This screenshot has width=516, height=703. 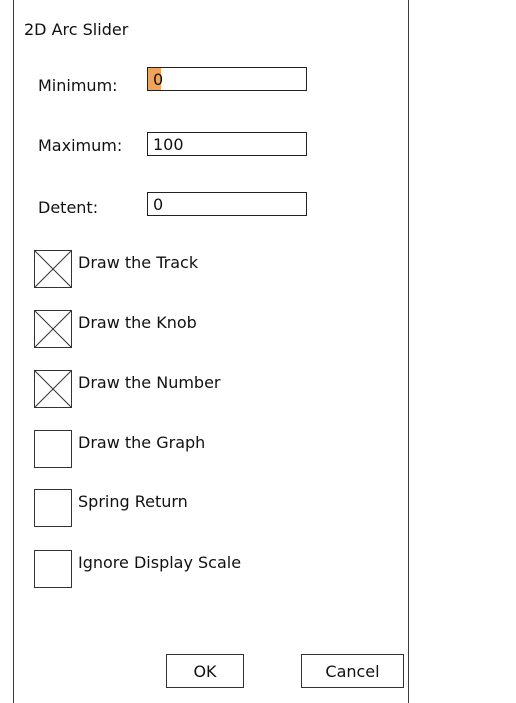 I want to click on draw-knob-option: Draw the Knob, so click(x=115, y=329).